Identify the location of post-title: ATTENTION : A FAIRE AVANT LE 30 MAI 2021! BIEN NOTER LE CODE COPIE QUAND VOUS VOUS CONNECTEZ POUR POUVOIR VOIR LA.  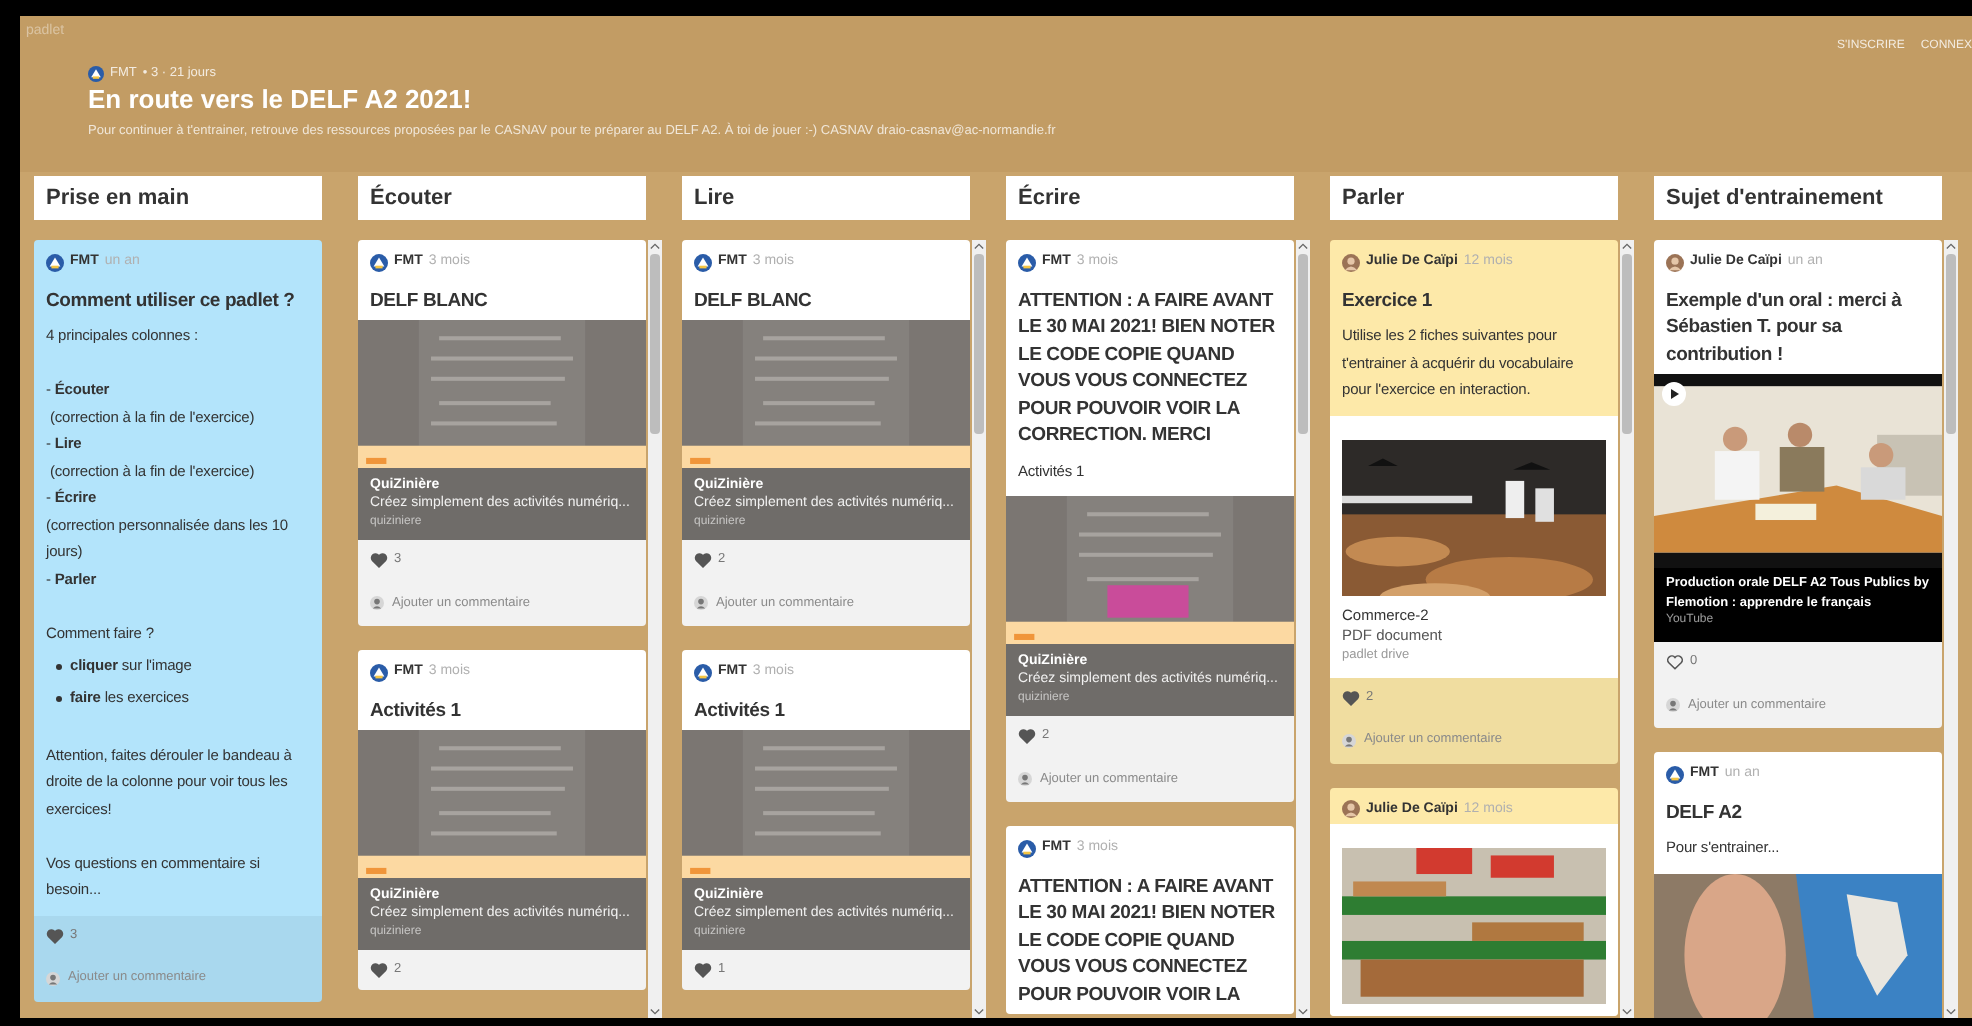
(1146, 941).